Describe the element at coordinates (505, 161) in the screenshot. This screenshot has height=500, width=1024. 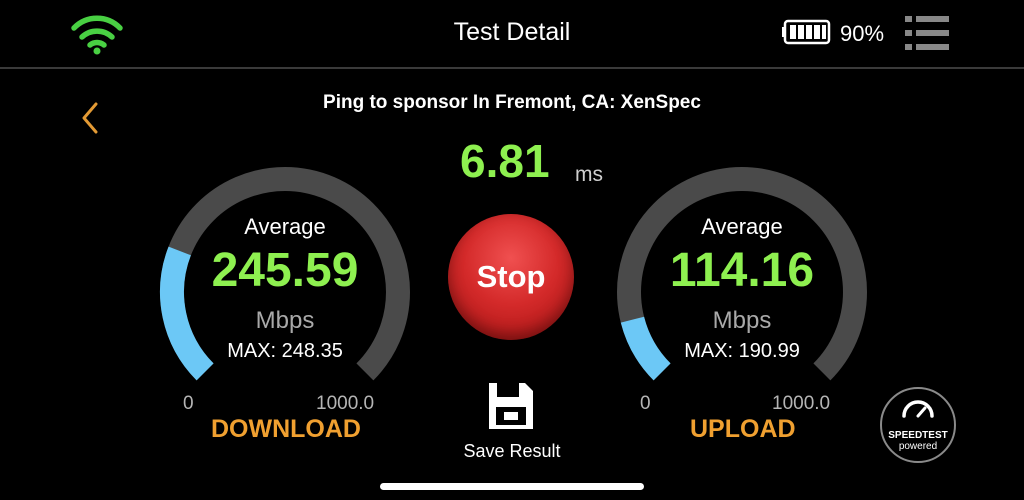
I see `ping-value: 6.81` at that location.